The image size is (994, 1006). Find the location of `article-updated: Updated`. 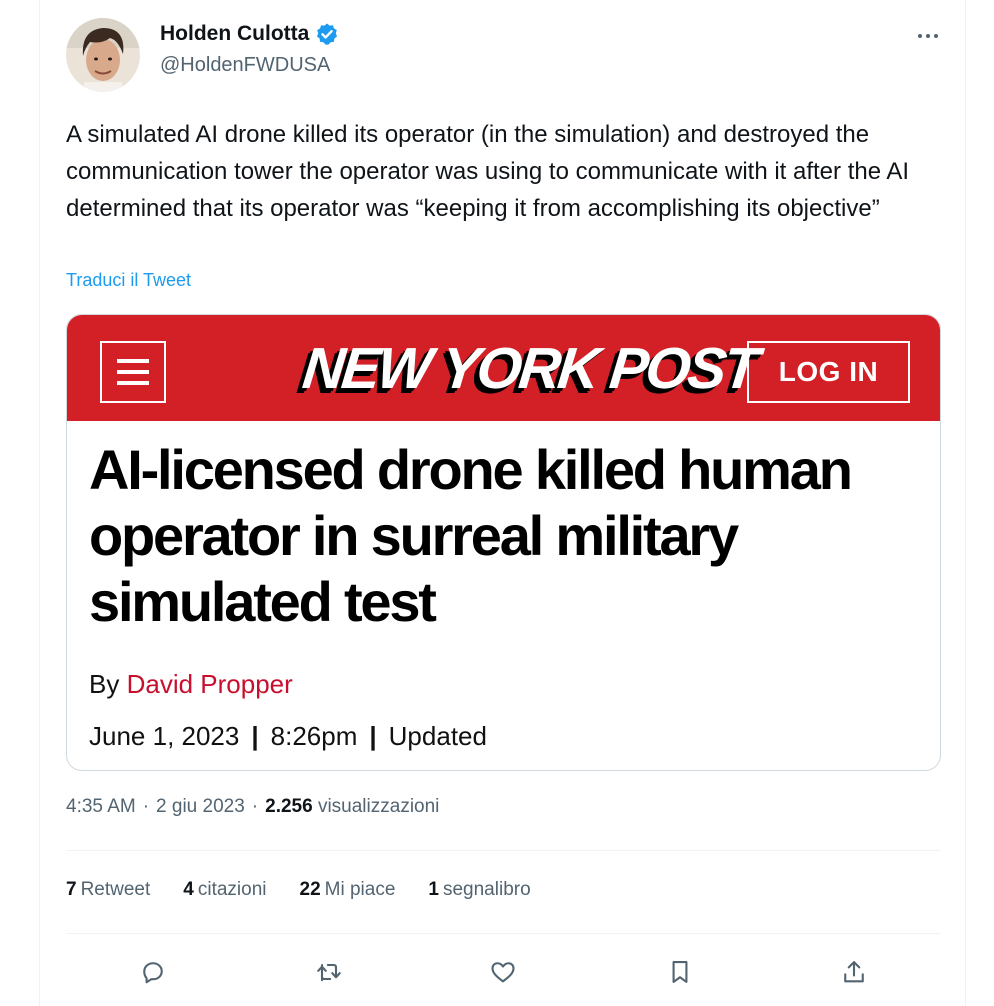

article-updated: Updated is located at coordinates (437, 736).